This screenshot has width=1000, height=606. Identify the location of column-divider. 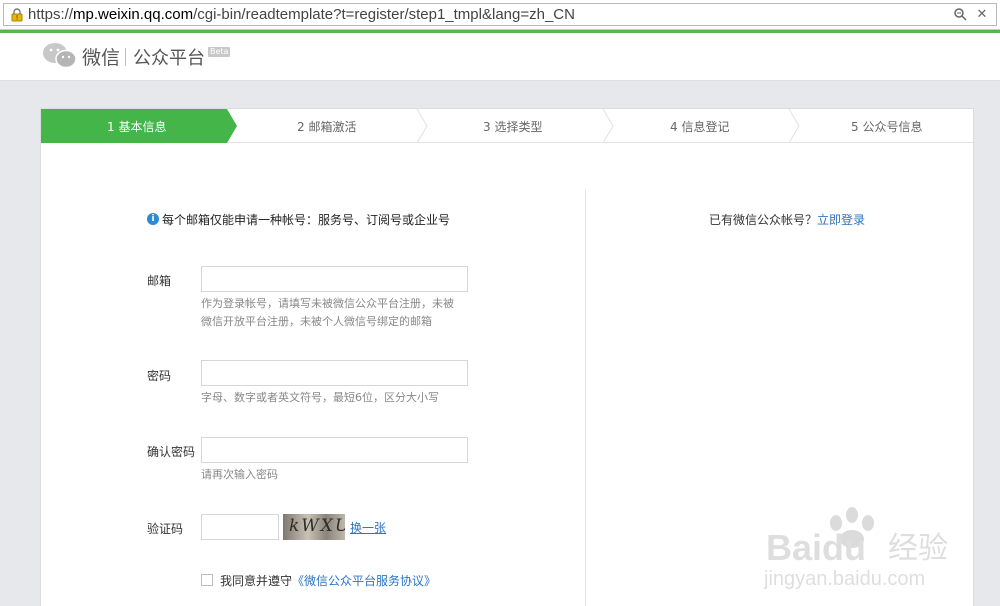
(585, 397).